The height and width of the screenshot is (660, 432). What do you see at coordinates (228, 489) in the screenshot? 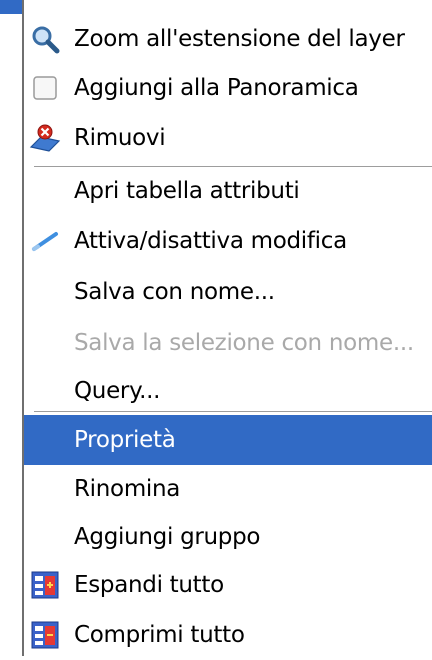
I see `menu-item-rename: Rinomina` at bounding box center [228, 489].